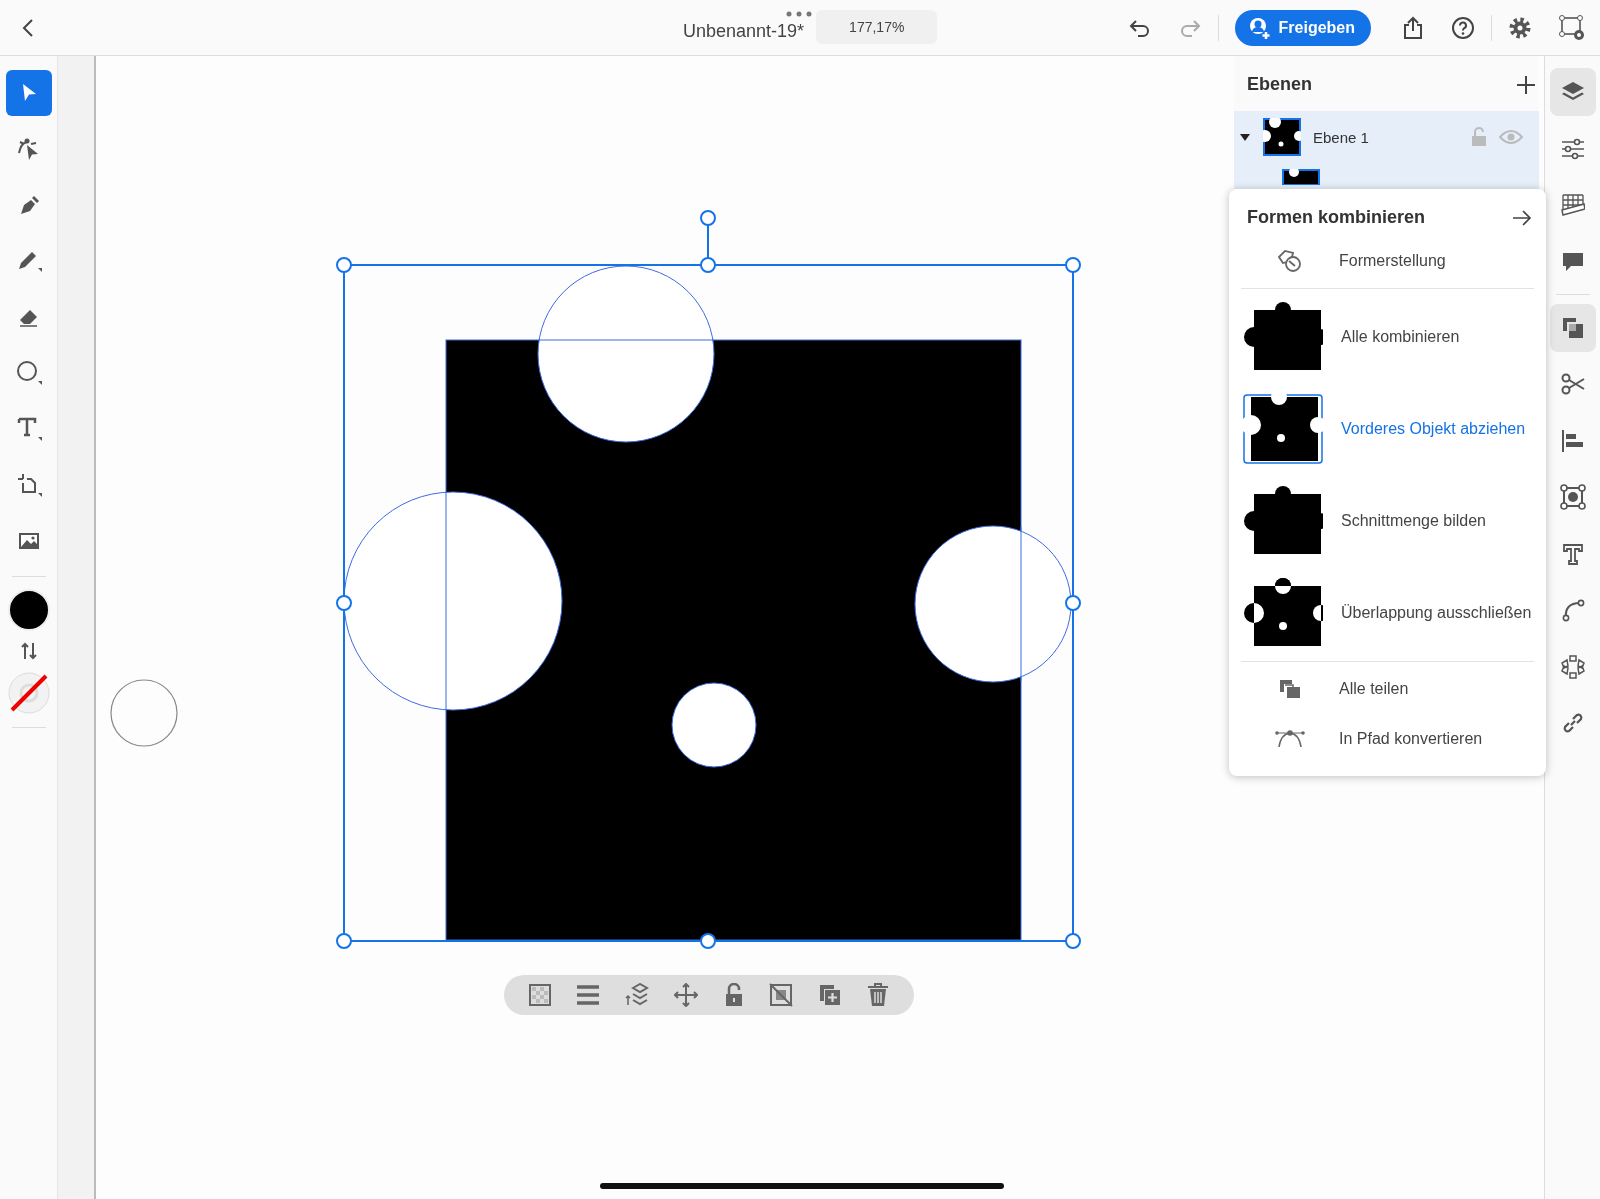 Image resolution: width=1600 pixels, height=1199 pixels. What do you see at coordinates (1387, 739) in the screenshot?
I see `menu-item: In Pfad konvertieren` at bounding box center [1387, 739].